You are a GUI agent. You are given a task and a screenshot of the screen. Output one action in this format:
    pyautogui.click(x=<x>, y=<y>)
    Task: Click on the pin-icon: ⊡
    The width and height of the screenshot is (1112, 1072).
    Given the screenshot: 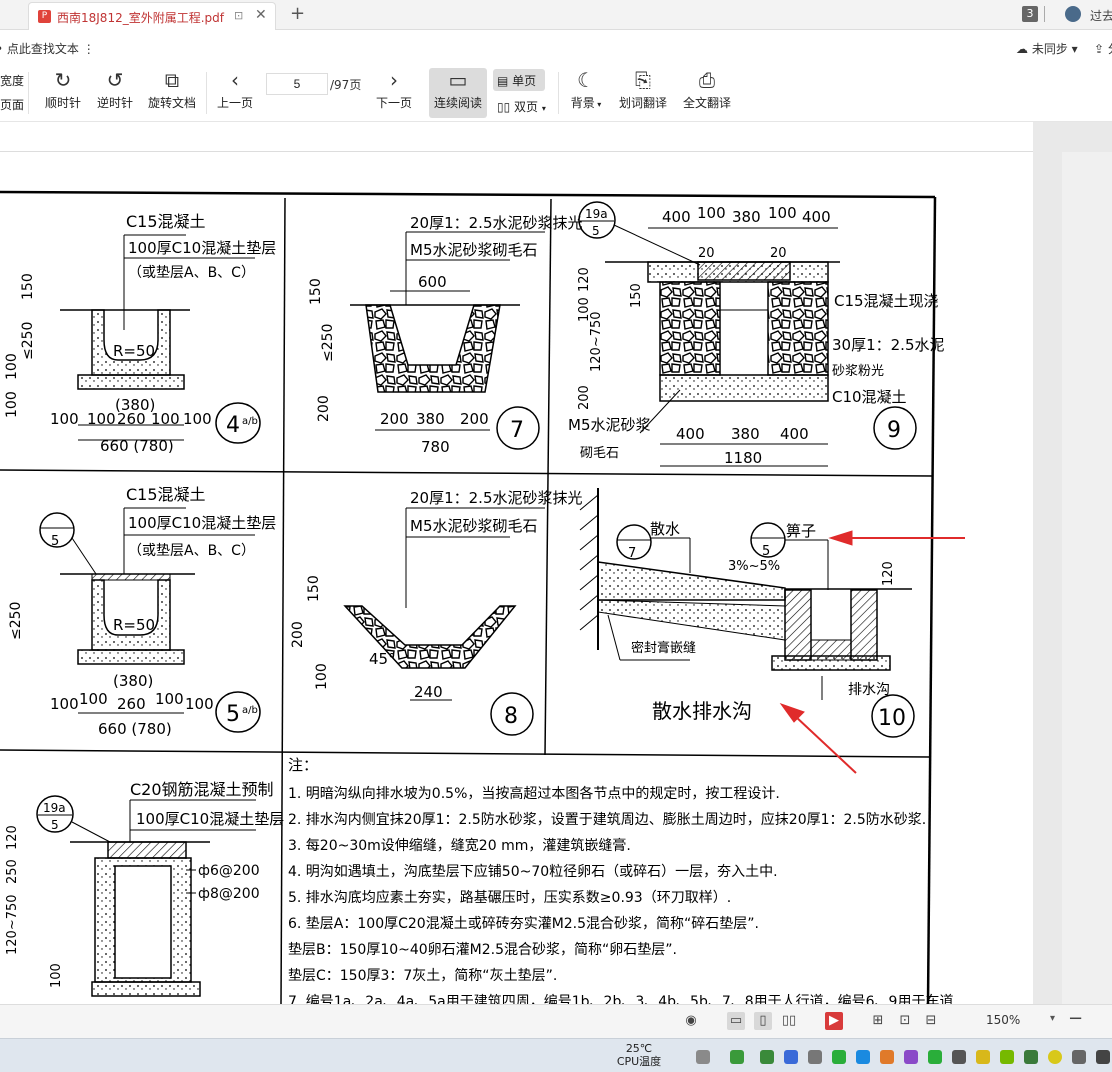 What is the action you would take?
    pyautogui.click(x=238, y=15)
    